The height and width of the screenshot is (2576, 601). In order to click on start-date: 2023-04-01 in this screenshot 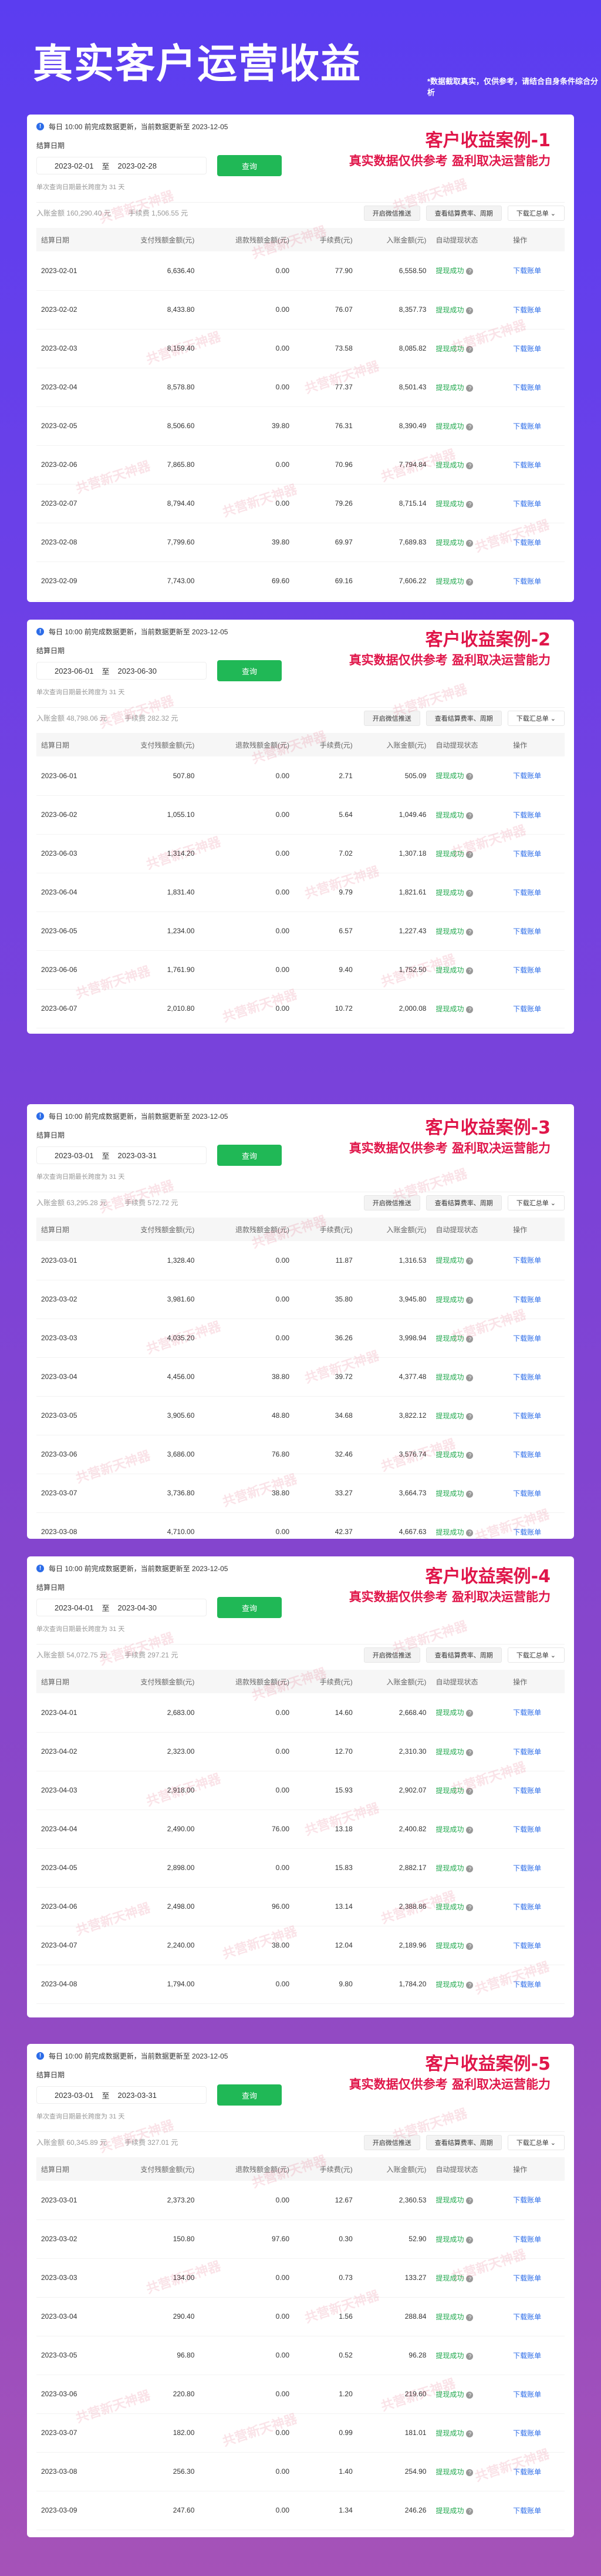, I will do `click(74, 1608)`.